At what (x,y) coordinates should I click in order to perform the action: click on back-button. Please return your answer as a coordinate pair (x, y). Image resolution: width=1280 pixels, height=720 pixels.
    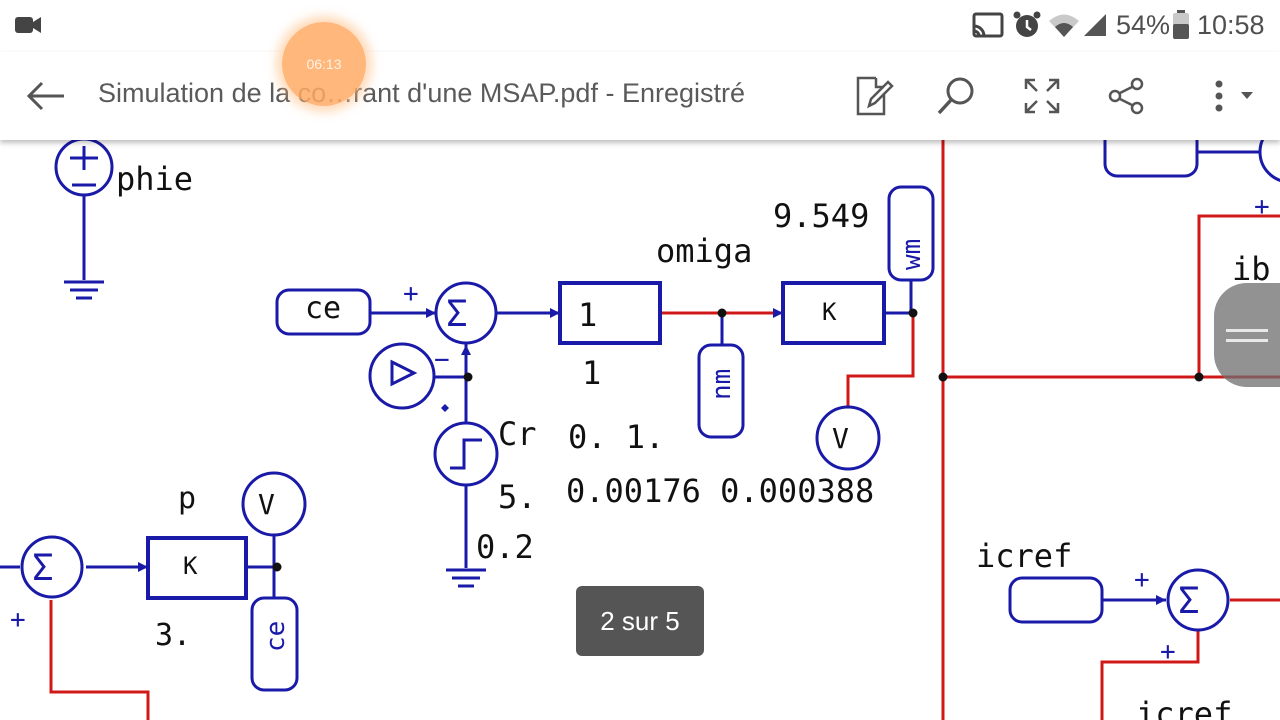
    Looking at the image, I should click on (46, 96).